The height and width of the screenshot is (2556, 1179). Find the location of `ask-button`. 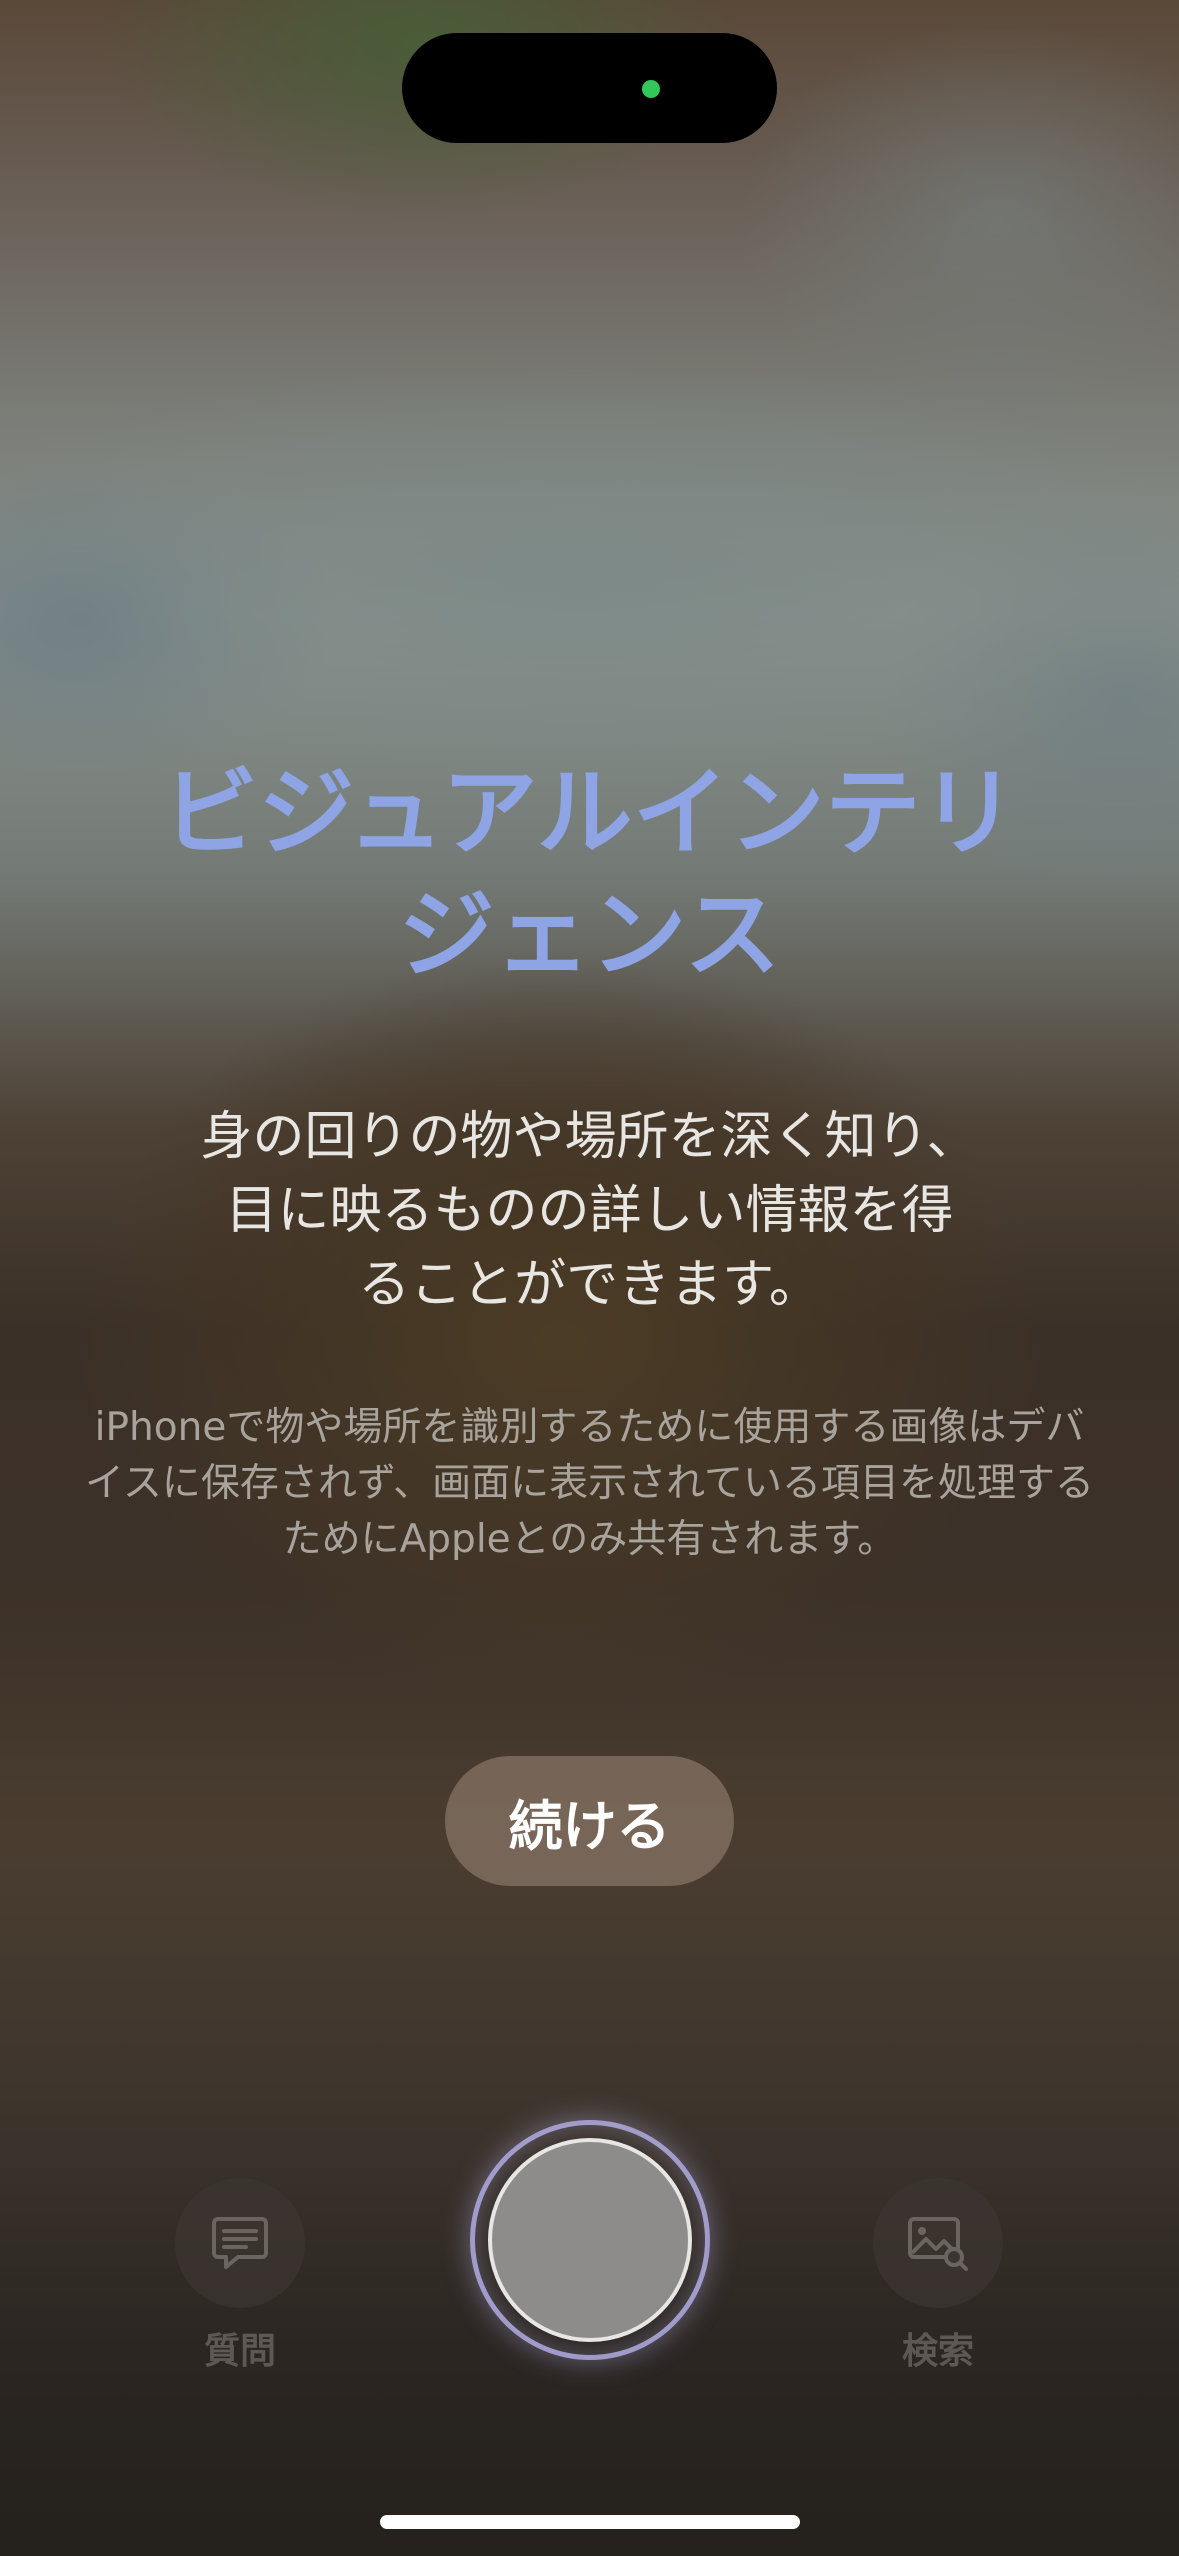

ask-button is located at coordinates (240, 2243).